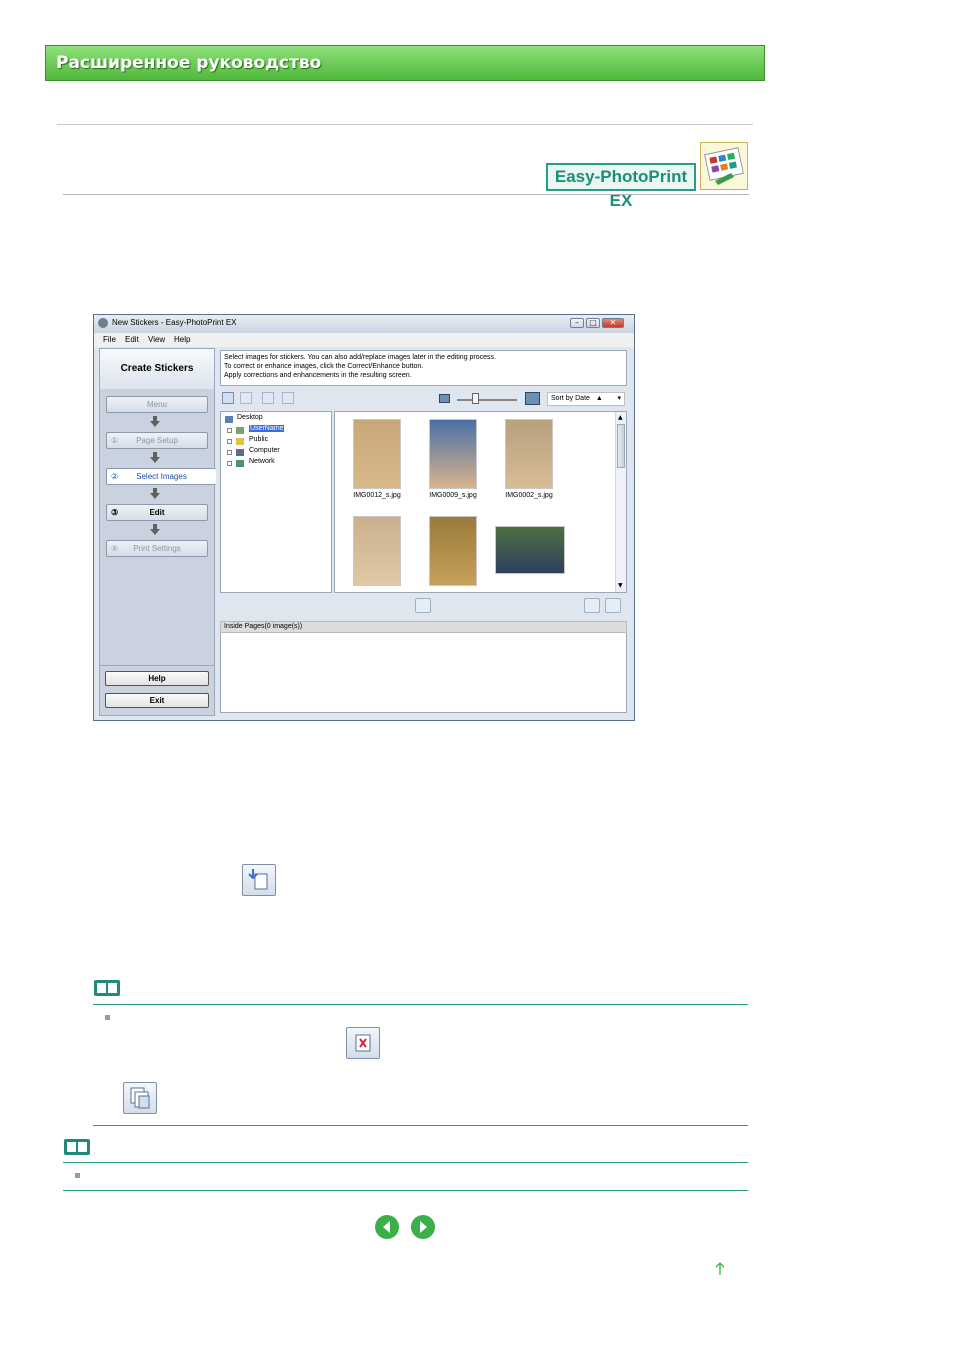  What do you see at coordinates (262, 461) in the screenshot?
I see `tree-item-network: Network` at bounding box center [262, 461].